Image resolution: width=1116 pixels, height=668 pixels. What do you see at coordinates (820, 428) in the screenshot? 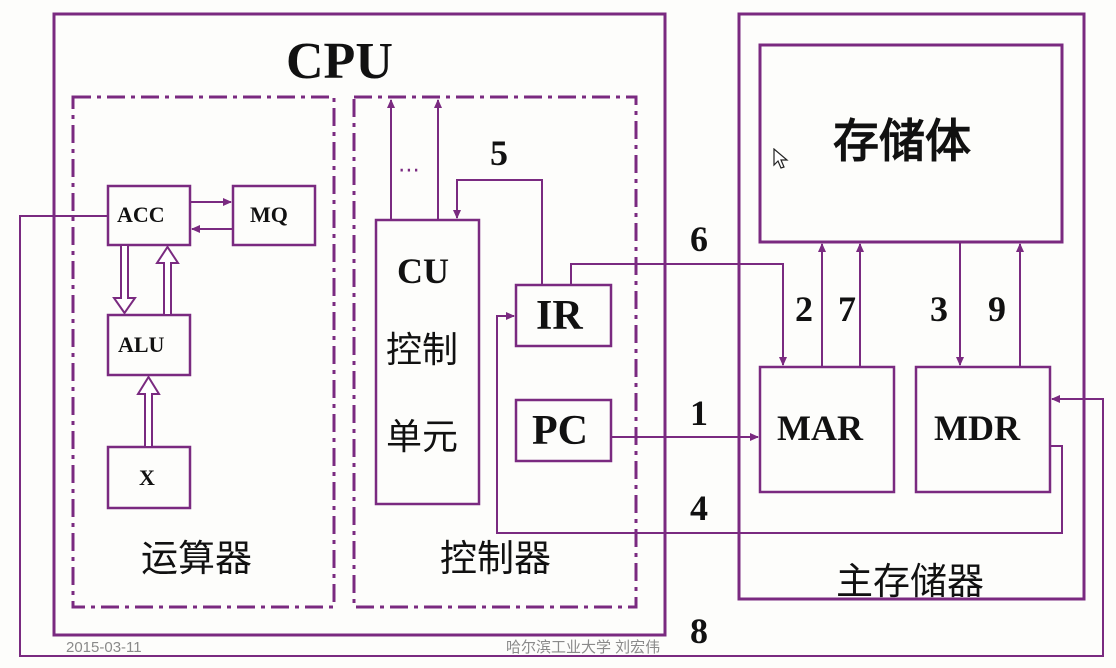
I see `mar-label: MAR` at bounding box center [820, 428].